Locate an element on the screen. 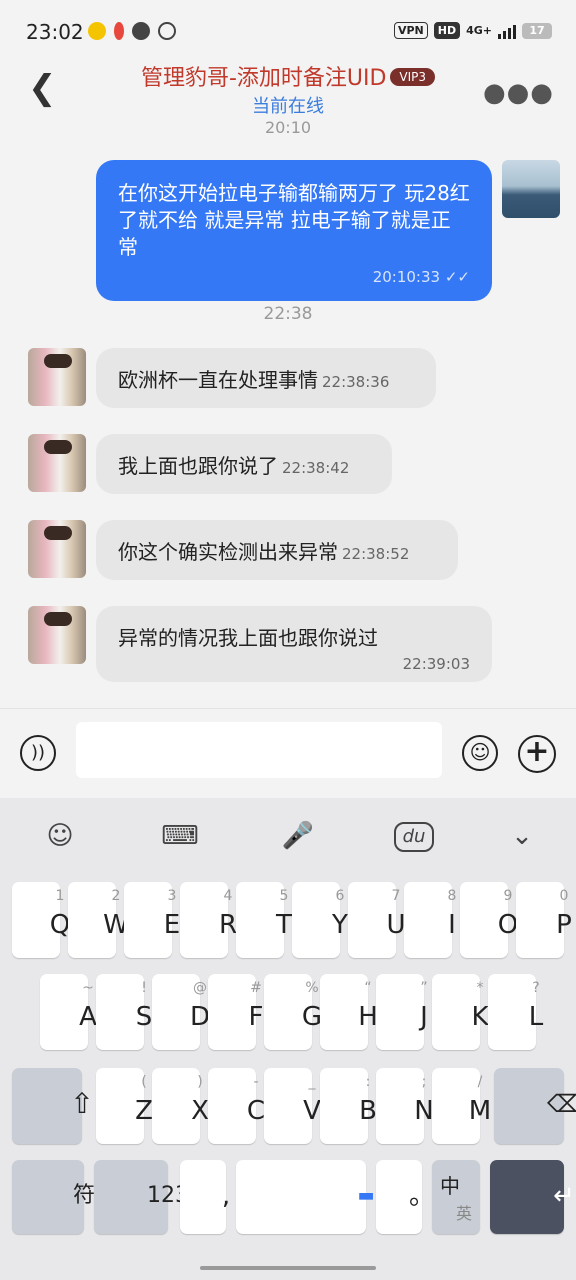 The height and width of the screenshot is (1280, 576). key-secondary-label: ? is located at coordinates (536, 988).